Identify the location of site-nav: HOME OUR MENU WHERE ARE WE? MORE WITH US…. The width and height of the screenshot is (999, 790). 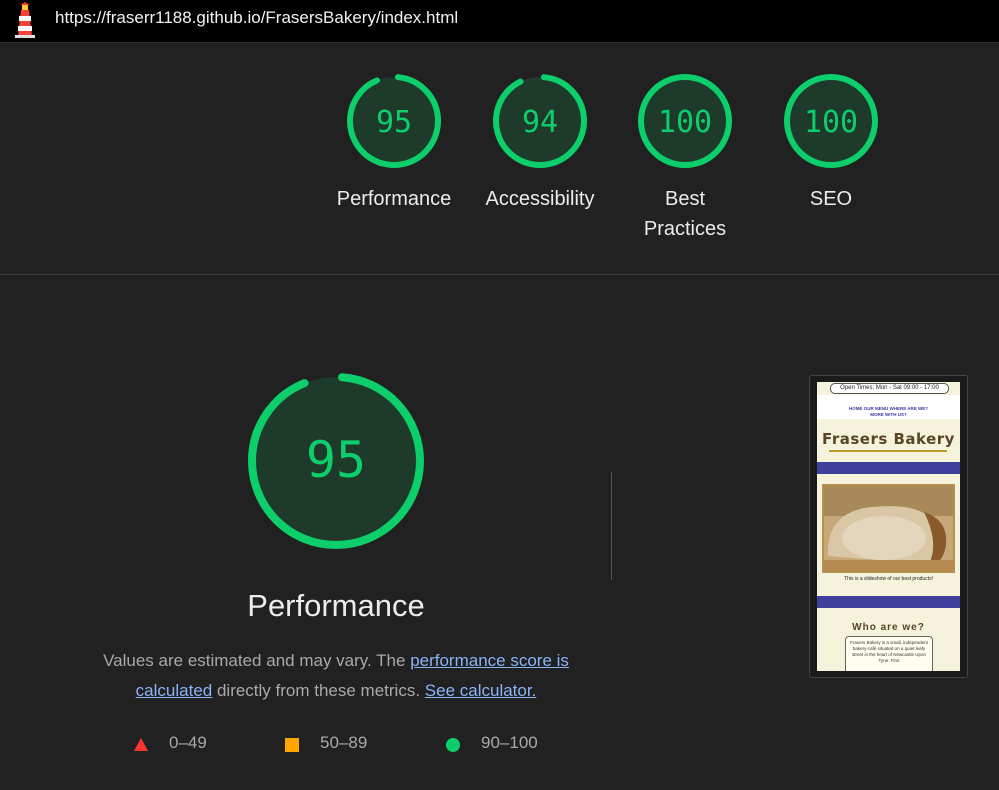
(888, 407).